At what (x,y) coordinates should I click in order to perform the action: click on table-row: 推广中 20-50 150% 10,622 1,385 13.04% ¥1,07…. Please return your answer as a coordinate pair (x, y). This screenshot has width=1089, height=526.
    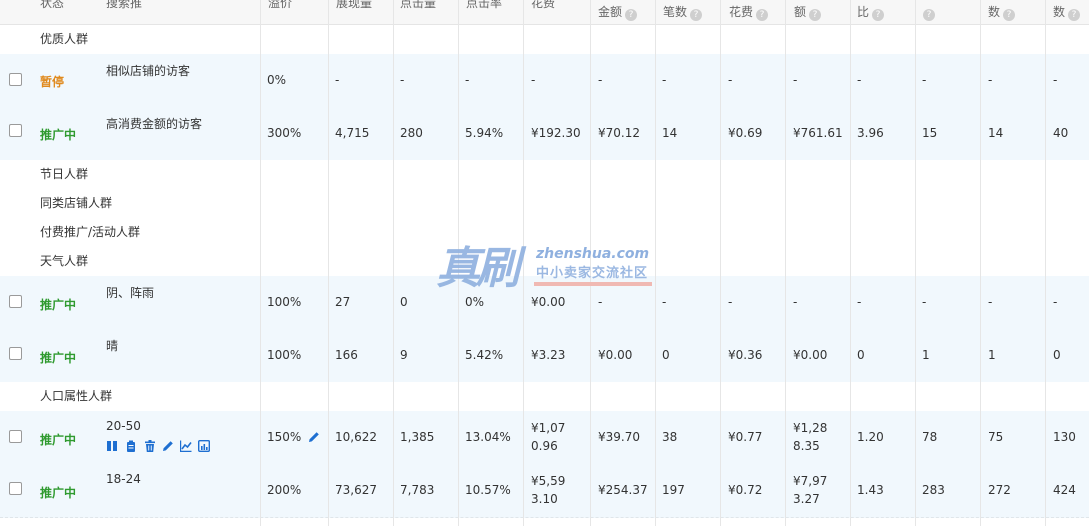
    Looking at the image, I should click on (544, 438).